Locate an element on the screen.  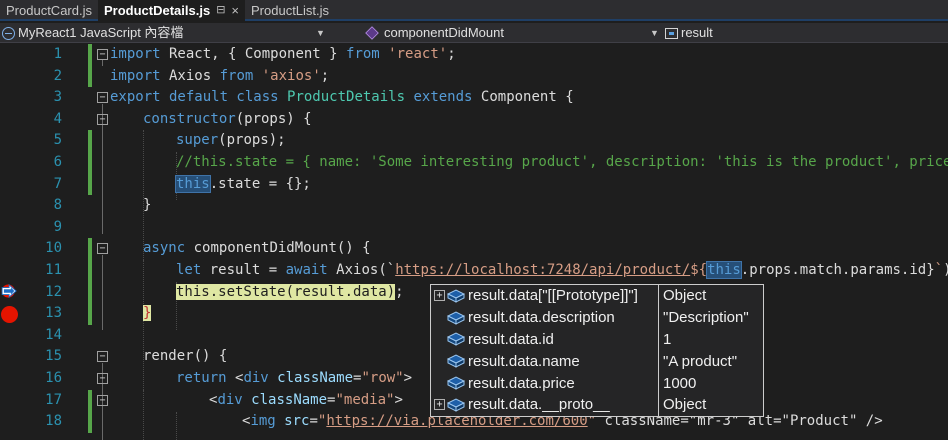
field-dropdown: result is located at coordinates (689, 33).